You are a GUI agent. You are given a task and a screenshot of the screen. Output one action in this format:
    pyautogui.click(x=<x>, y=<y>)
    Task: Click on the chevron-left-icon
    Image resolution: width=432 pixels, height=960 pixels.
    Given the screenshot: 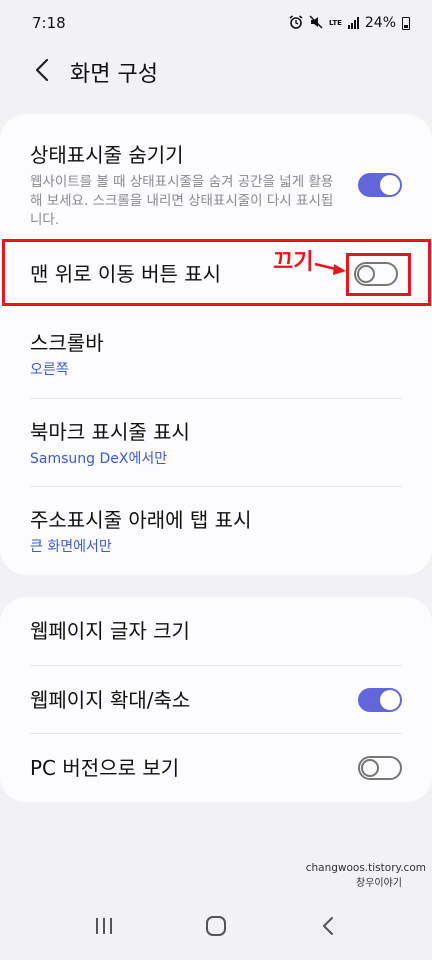 What is the action you would take?
    pyautogui.click(x=42, y=72)
    